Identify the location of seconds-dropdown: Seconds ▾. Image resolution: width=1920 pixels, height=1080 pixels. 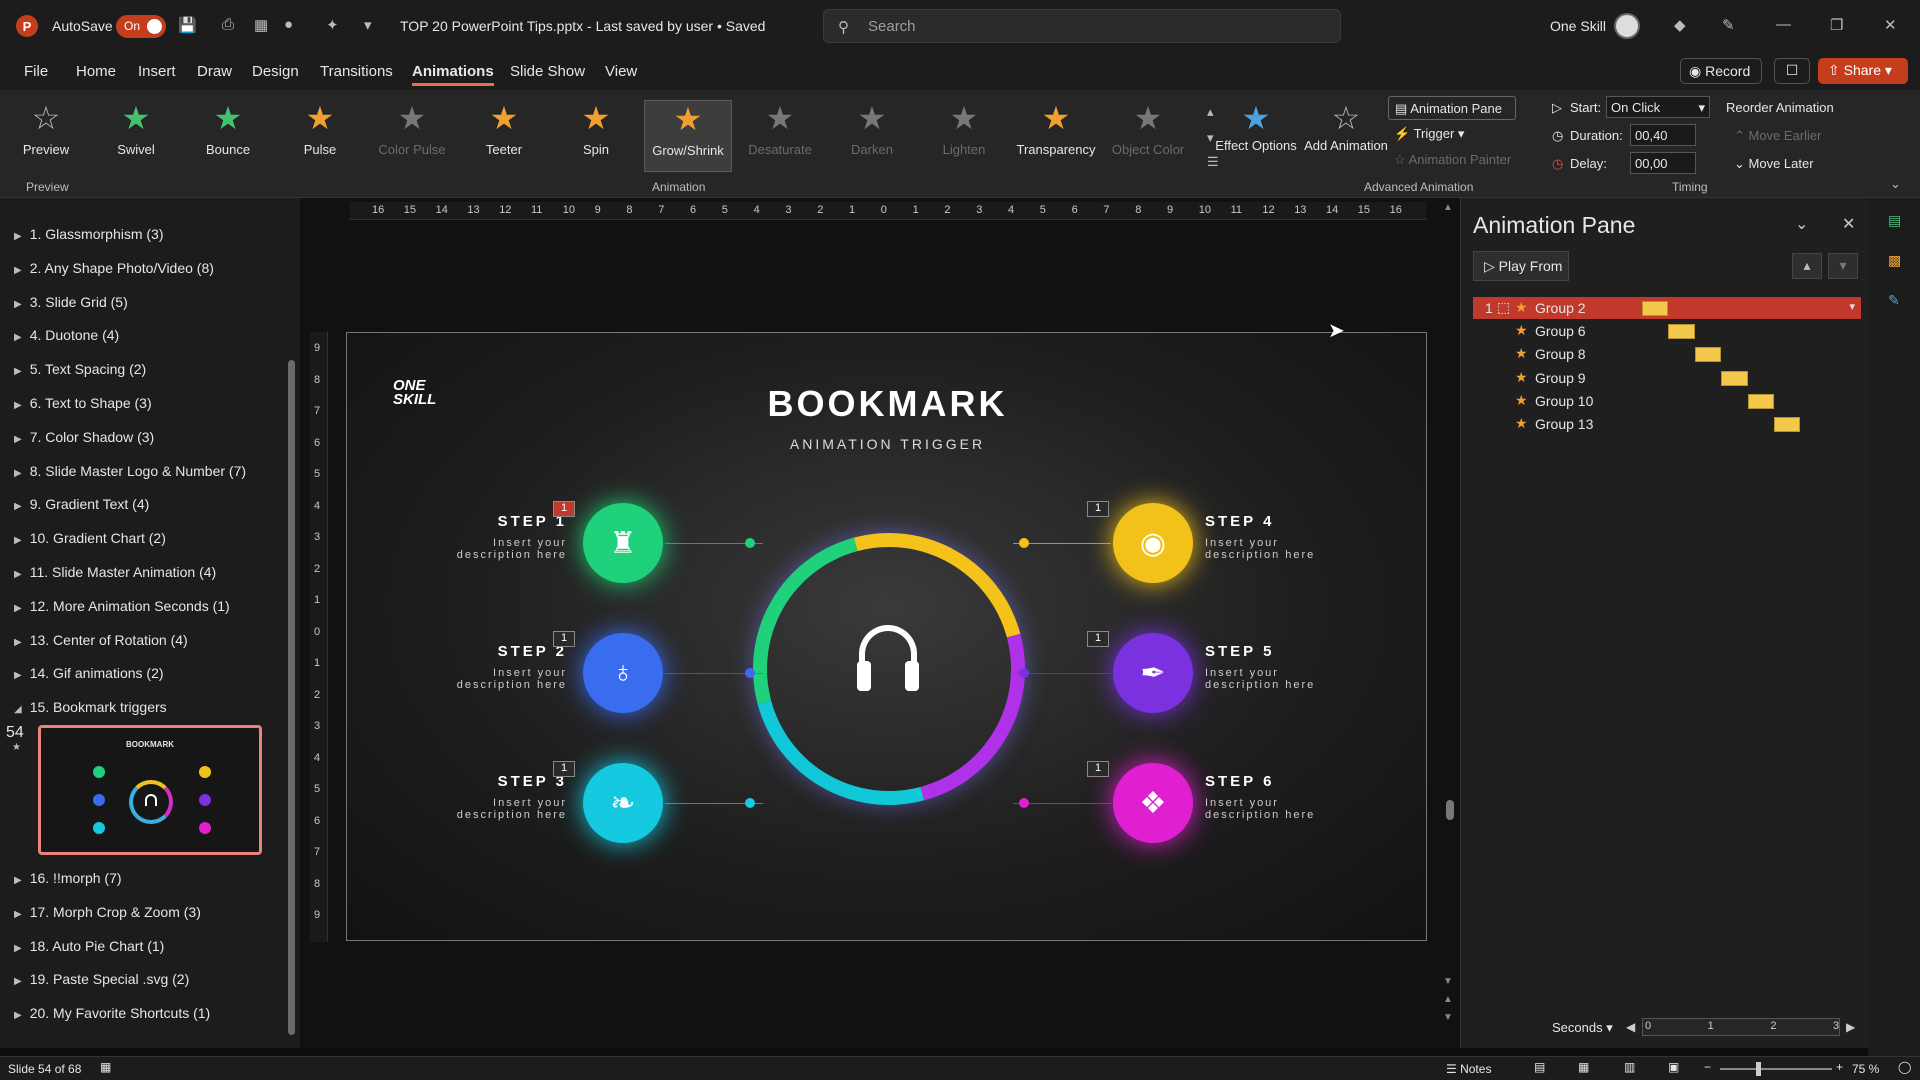
(1582, 1028).